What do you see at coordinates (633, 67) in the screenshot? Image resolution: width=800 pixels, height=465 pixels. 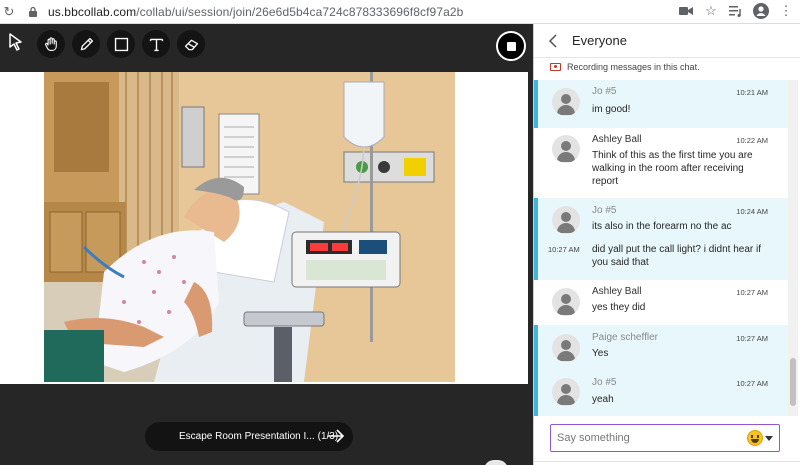 I see `recording-note-text: Recording messages in this chat.` at bounding box center [633, 67].